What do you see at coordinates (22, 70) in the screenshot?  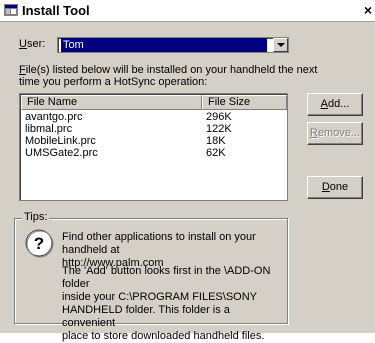 I see `instructions-mnemonic: F` at bounding box center [22, 70].